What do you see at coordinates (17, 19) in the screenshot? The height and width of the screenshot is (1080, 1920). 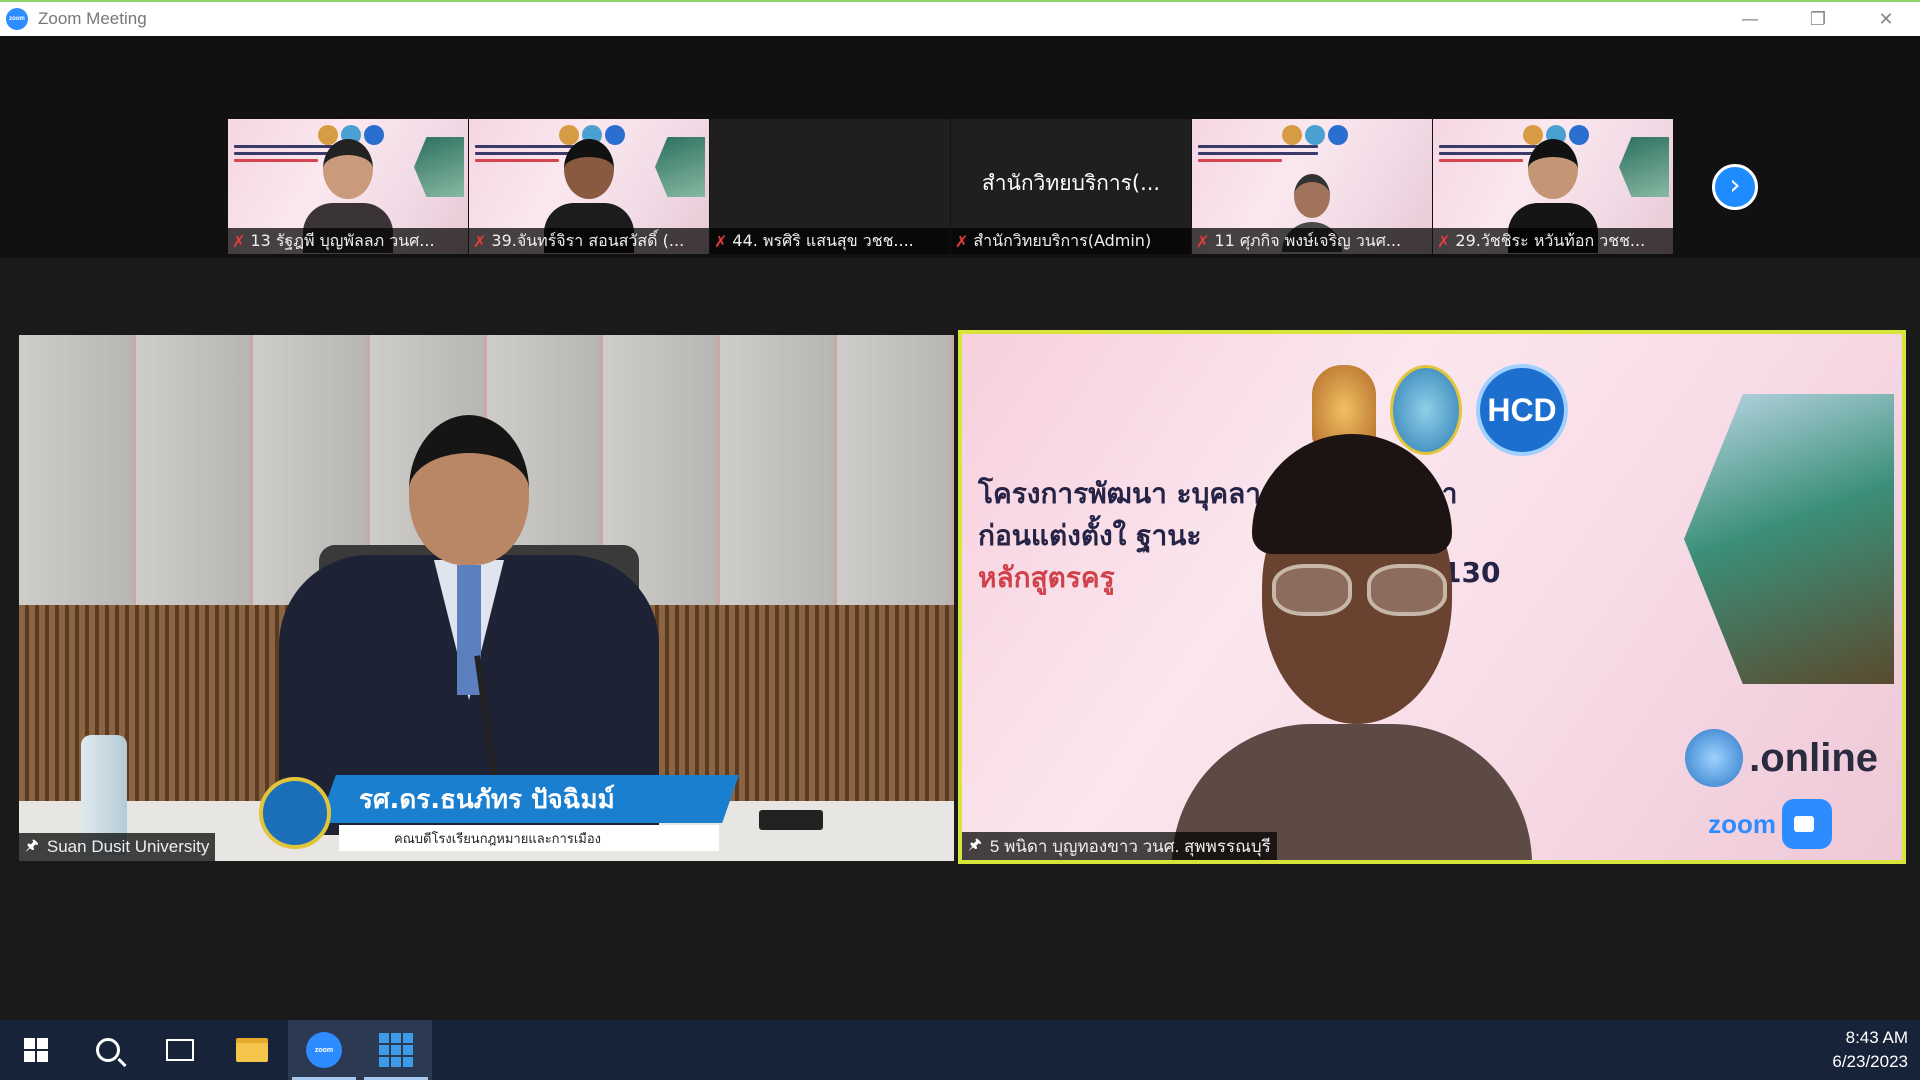 I see `zoom-logo-icon: zoom` at bounding box center [17, 19].